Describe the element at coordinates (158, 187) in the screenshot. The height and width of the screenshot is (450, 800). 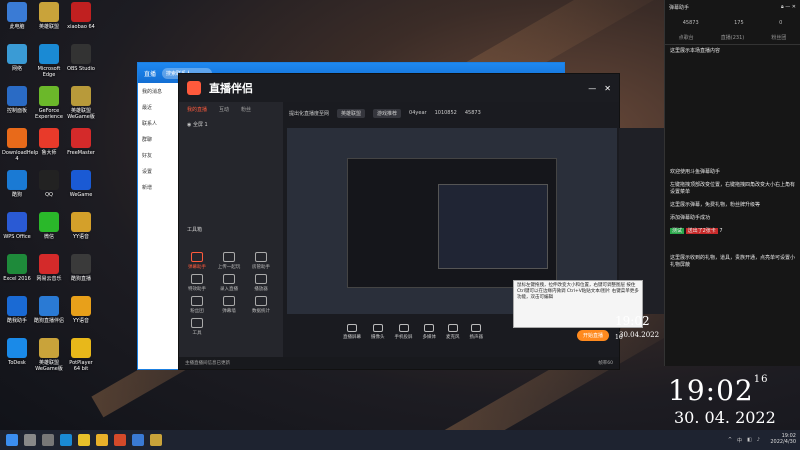
I see `chat-sidebar-item: 新增` at that location.